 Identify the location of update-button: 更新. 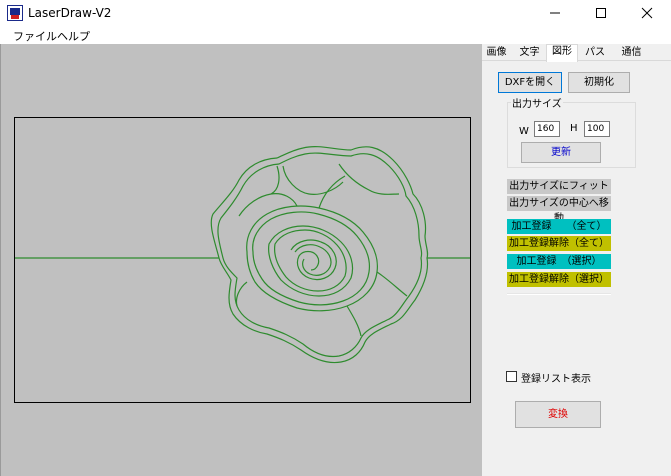
(561, 152).